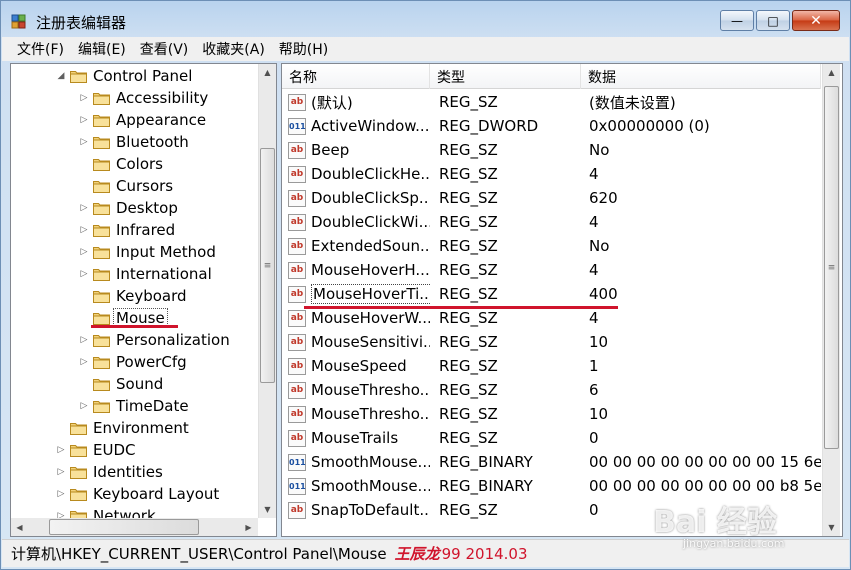  Describe the element at coordinates (551, 342) in the screenshot. I see `registry-value-row: ab MouseSensitivi... REG_SZ 10` at that location.